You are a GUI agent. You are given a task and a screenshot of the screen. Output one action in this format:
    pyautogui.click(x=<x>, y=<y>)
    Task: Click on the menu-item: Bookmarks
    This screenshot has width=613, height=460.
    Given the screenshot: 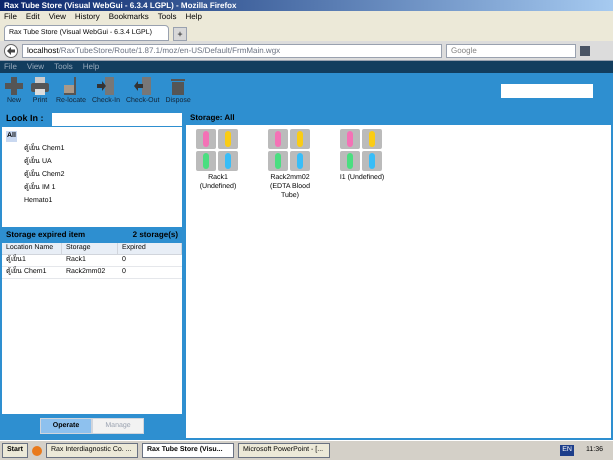 What is the action you would take?
    pyautogui.click(x=128, y=17)
    